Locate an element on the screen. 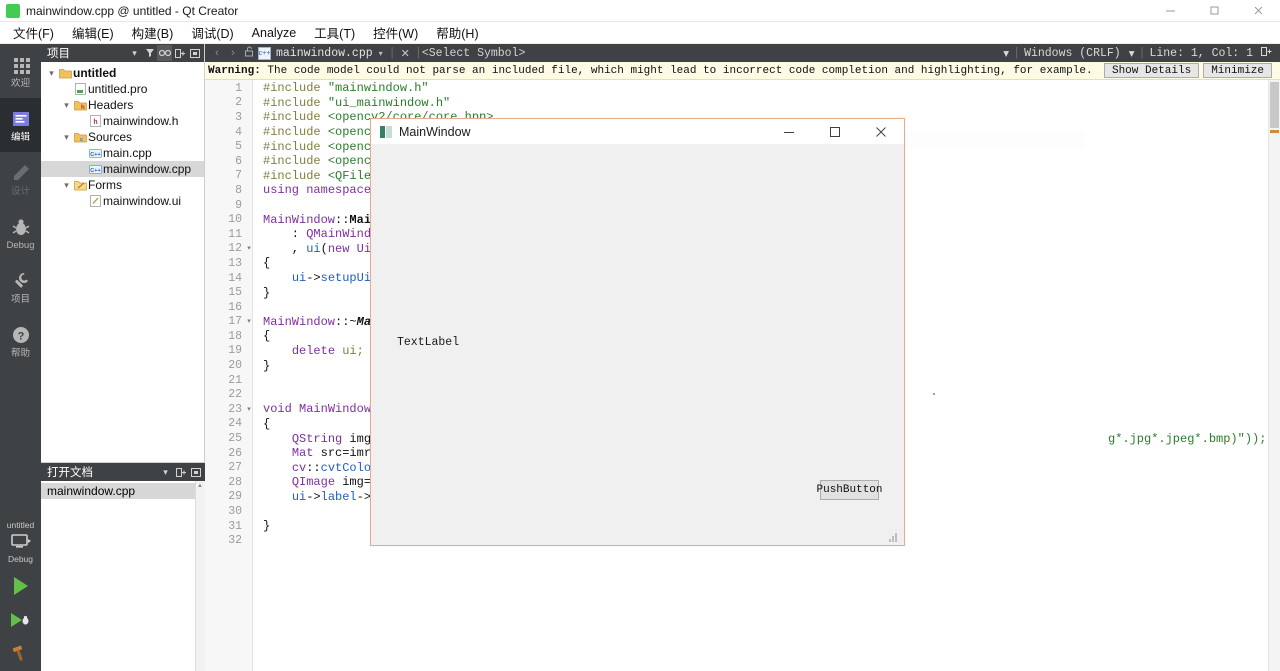 This screenshot has height=671, width=1280. kit-selector: untitled Debug is located at coordinates (20, 544).